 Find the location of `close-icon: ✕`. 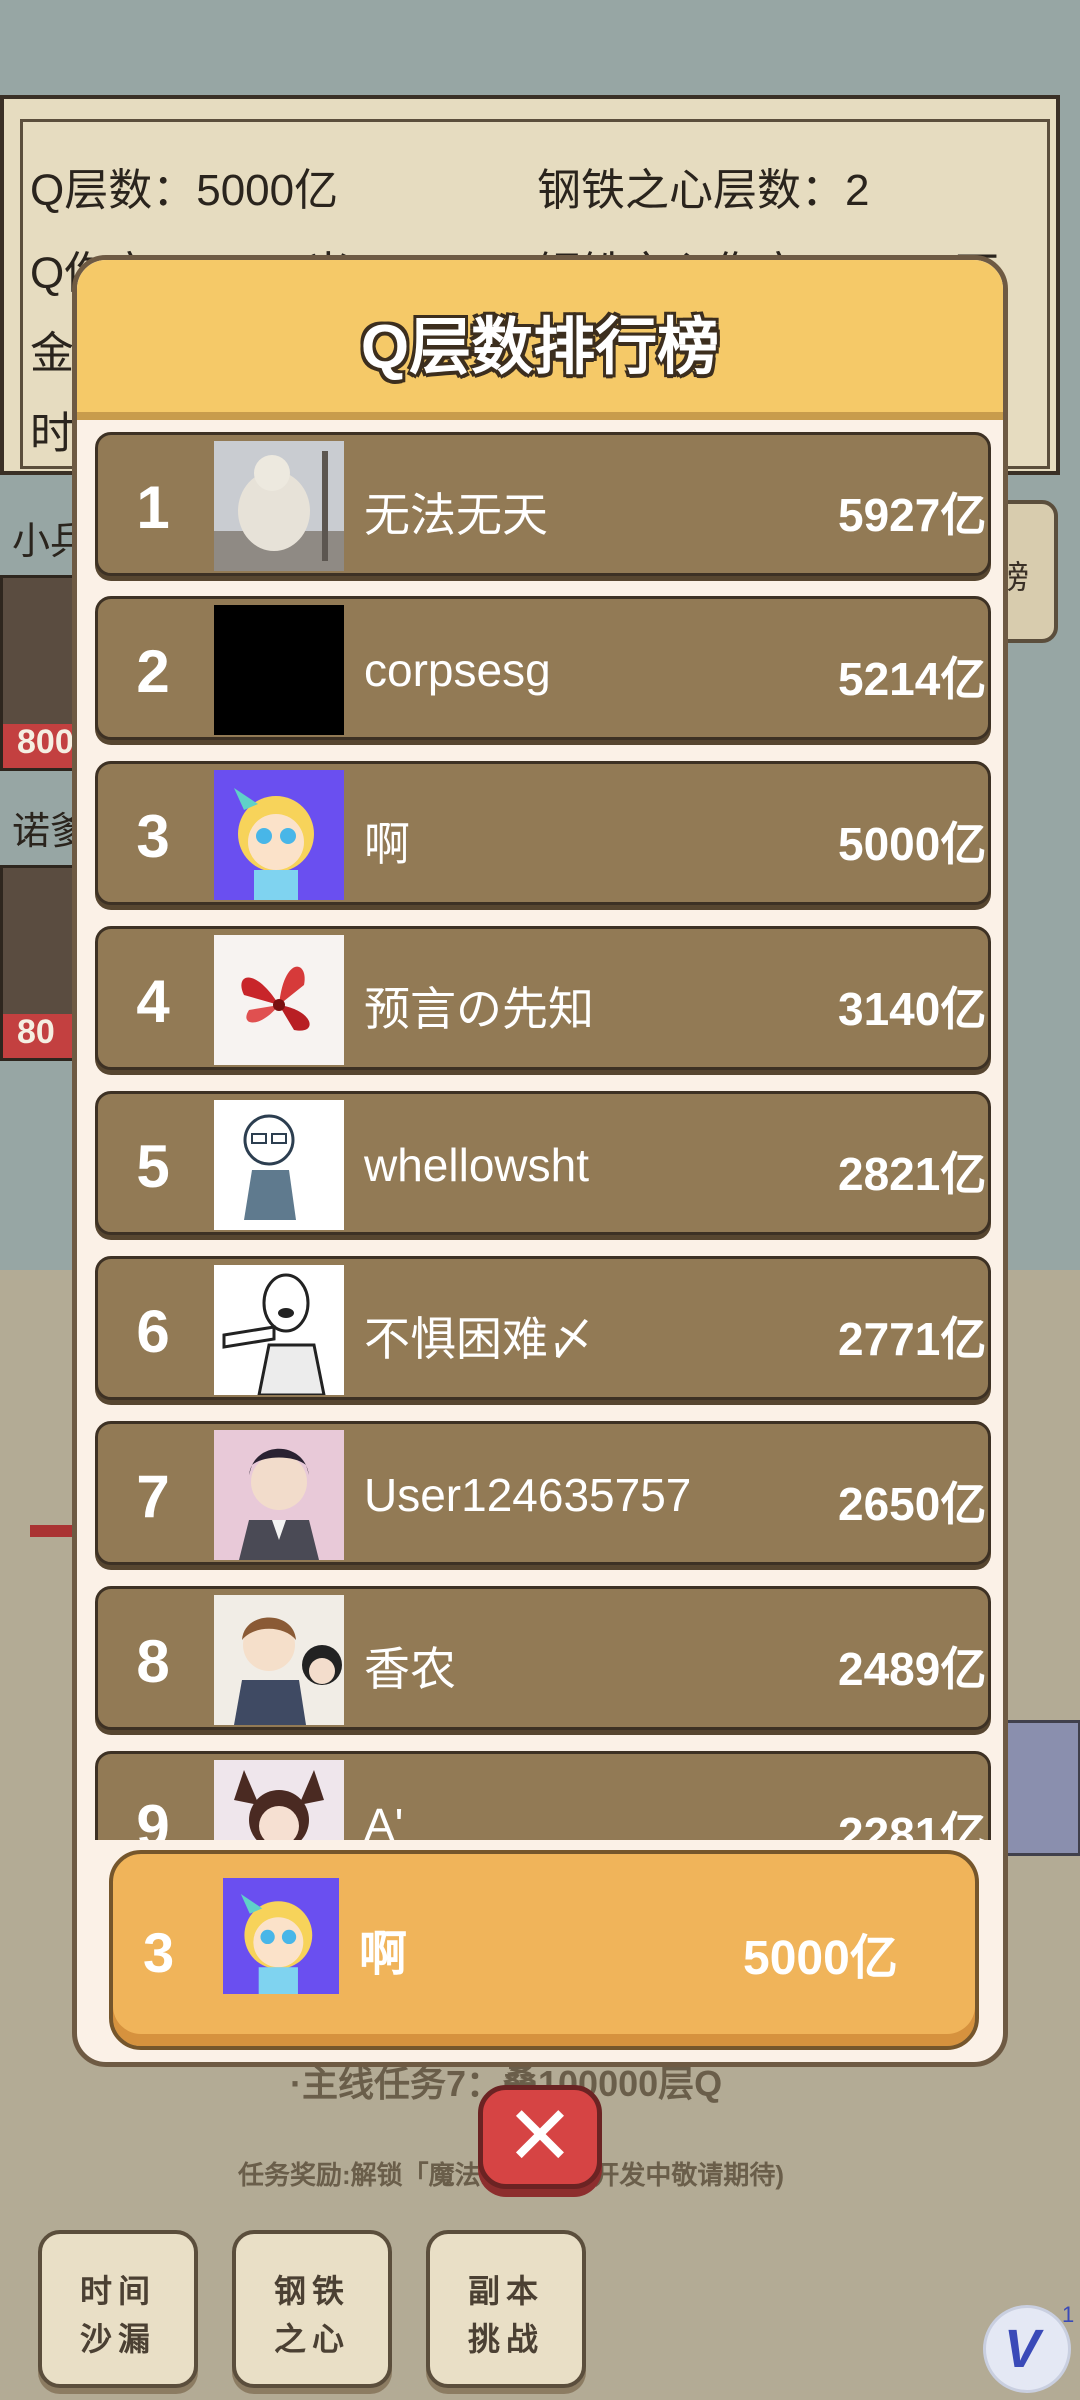

close-icon: ✕ is located at coordinates (540, 2136).